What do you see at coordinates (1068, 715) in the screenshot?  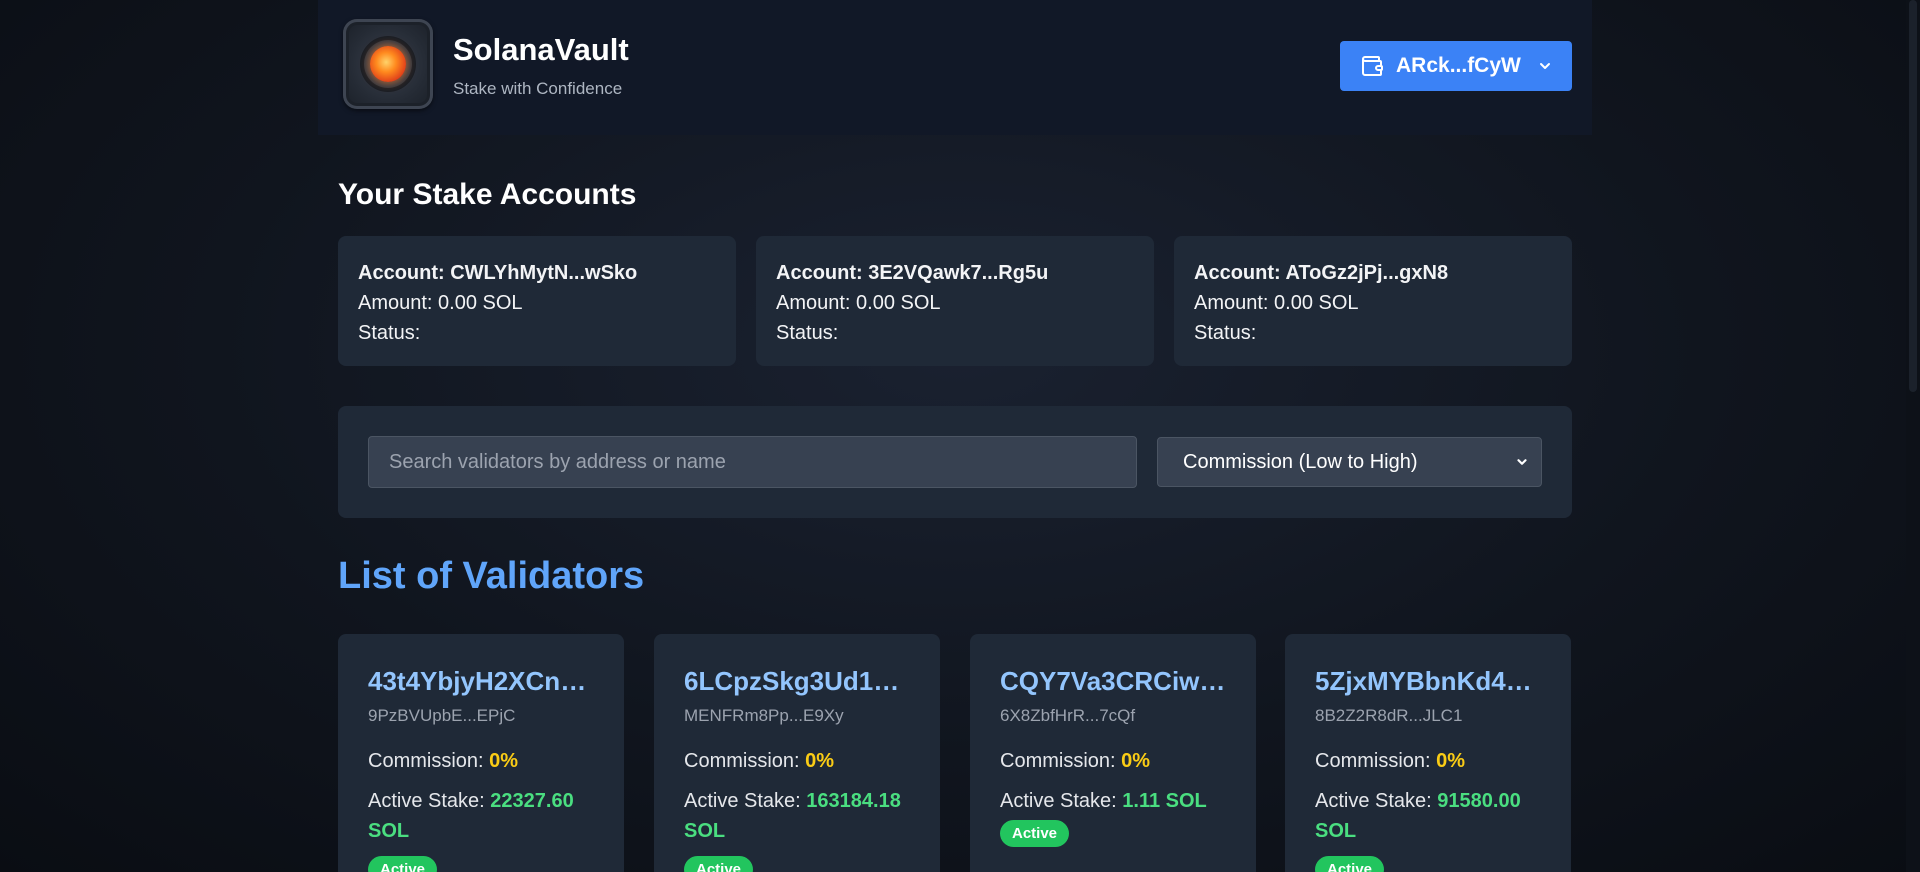 I see `validator-vote-account: 6X8ZbfHrR...7cQf` at bounding box center [1068, 715].